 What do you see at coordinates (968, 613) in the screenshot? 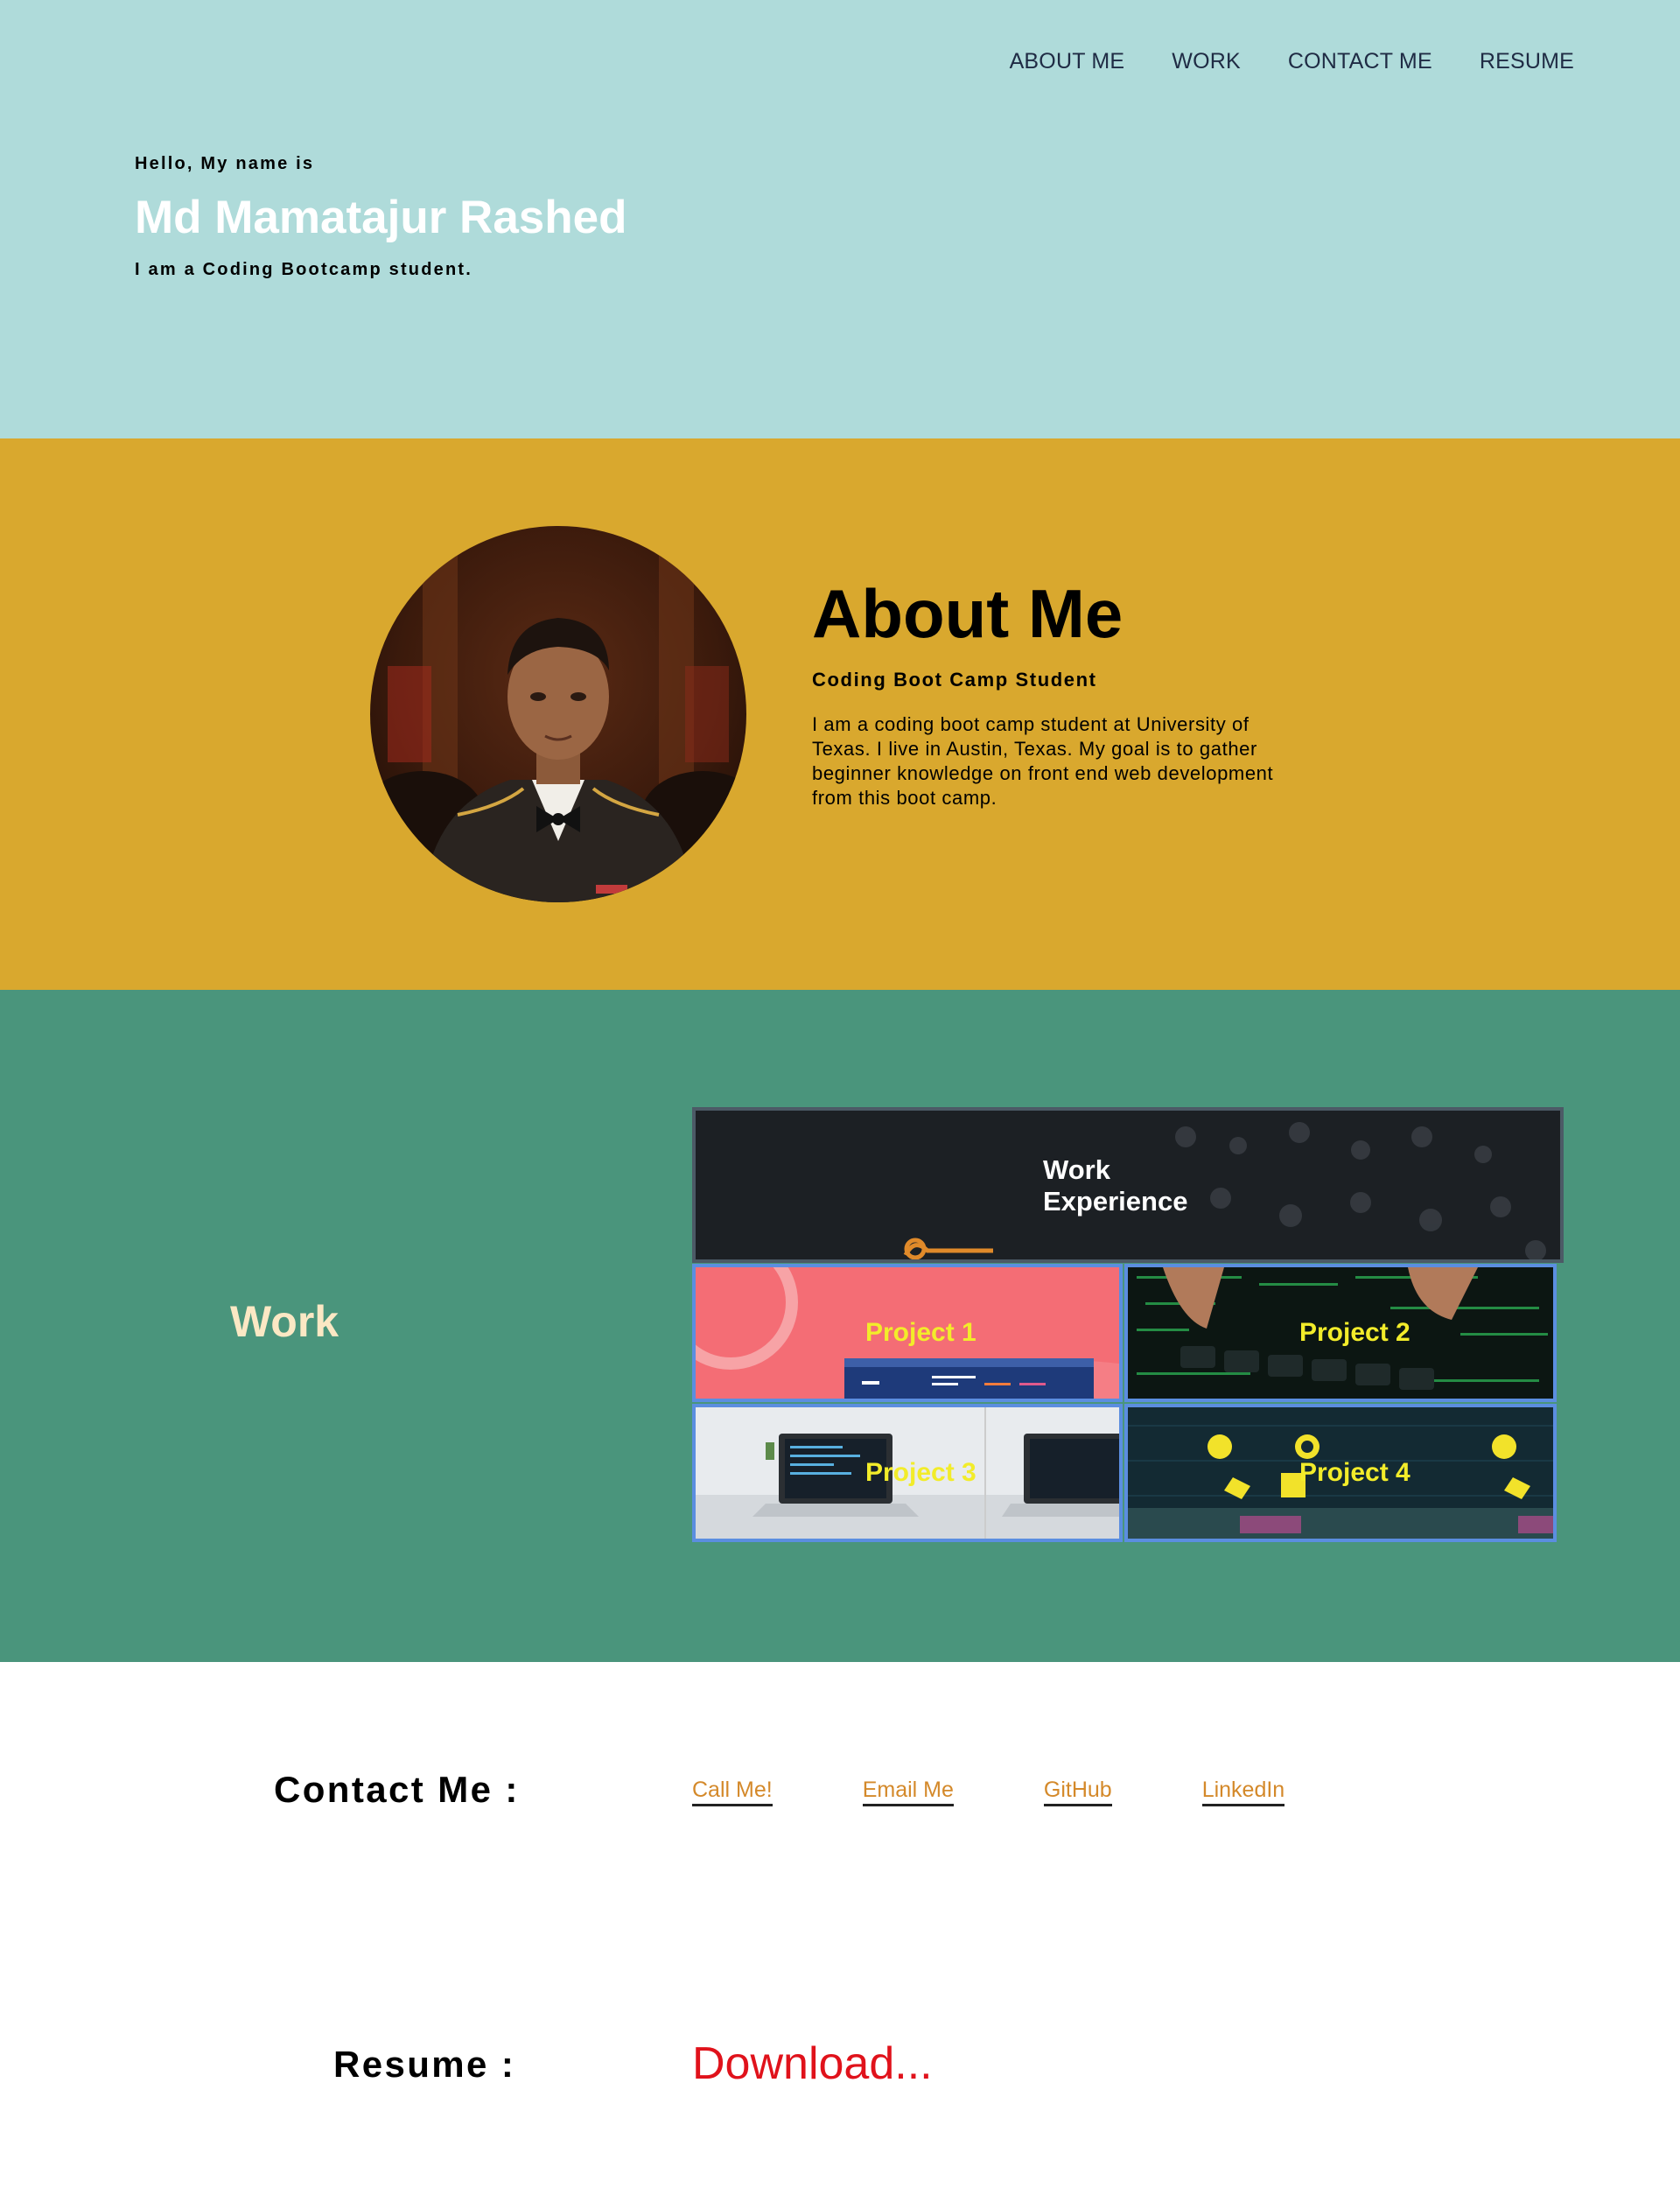
I see `about-title: About Me` at bounding box center [968, 613].